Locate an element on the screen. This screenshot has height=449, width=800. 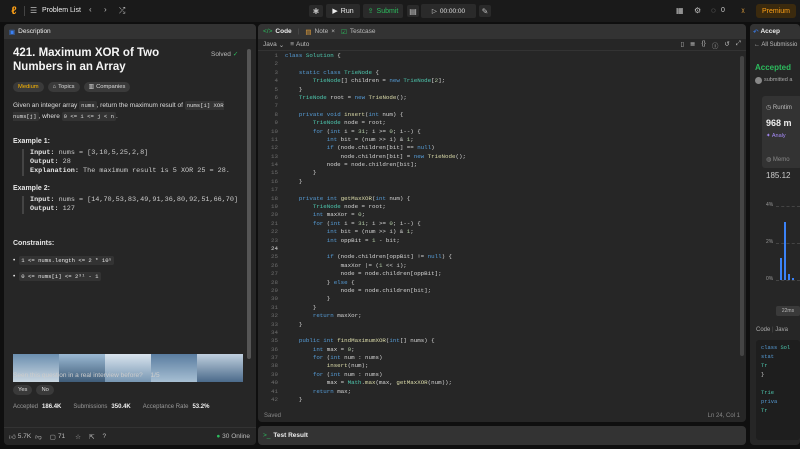
example-1-title: Example 1: is located at coordinates (31, 141).